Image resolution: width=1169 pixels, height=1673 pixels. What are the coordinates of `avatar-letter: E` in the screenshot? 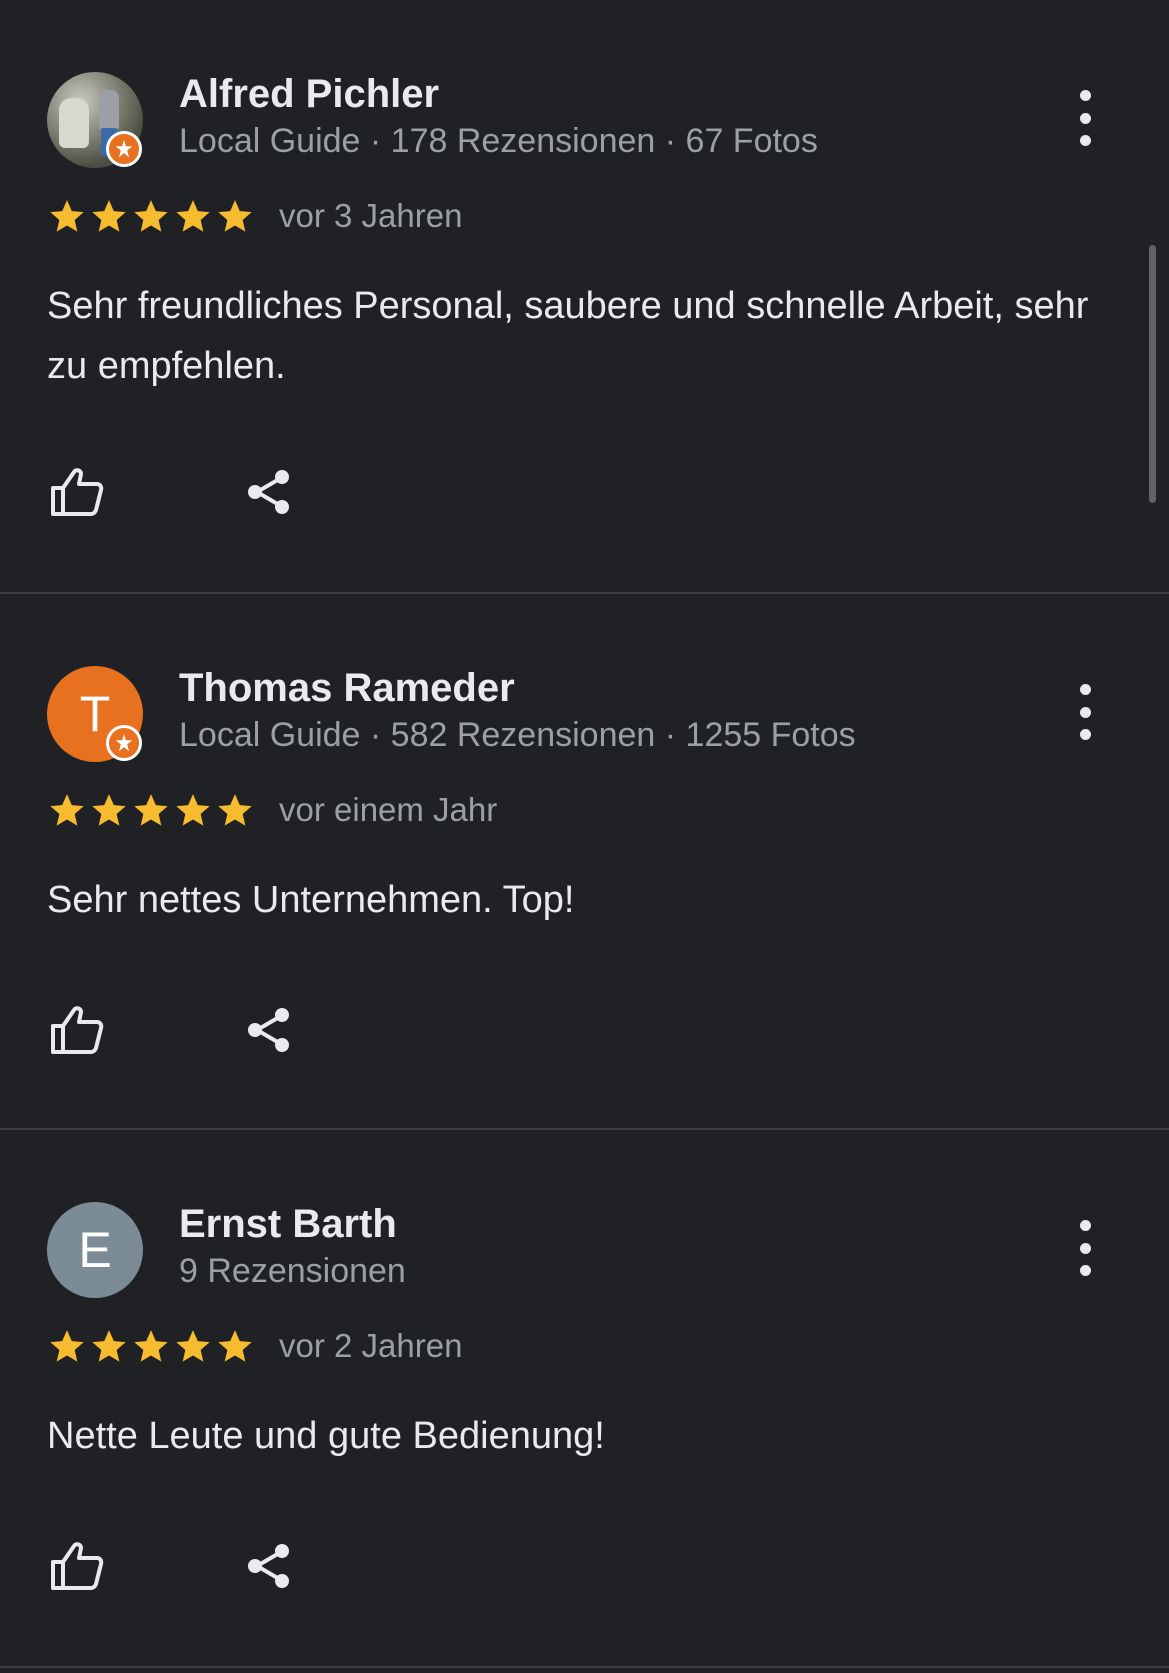 It's located at (95, 1250).